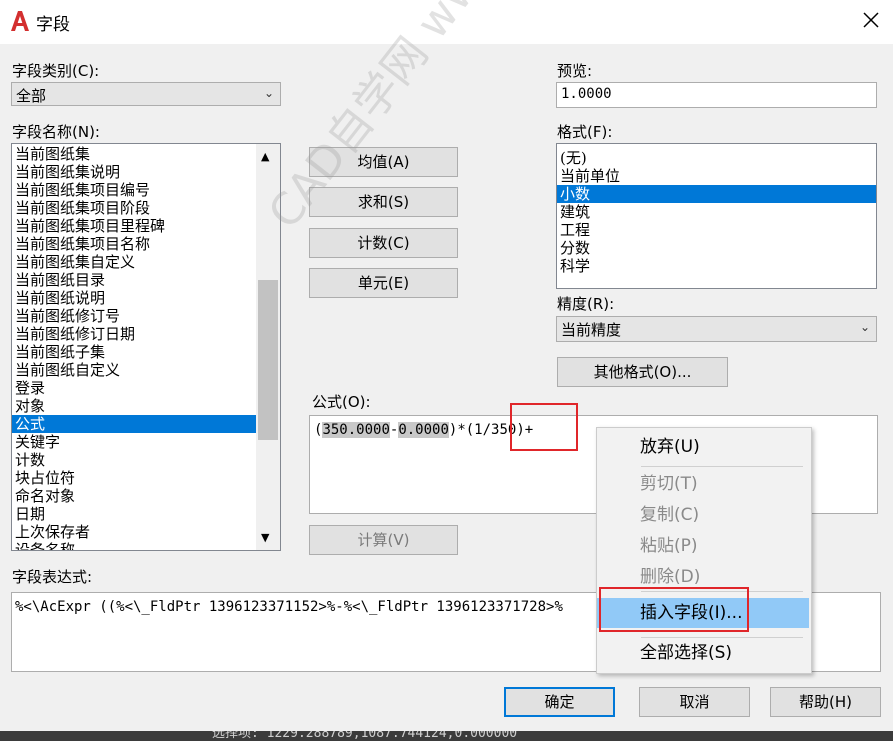  What do you see at coordinates (871, 20) in the screenshot?
I see `close-icon` at bounding box center [871, 20].